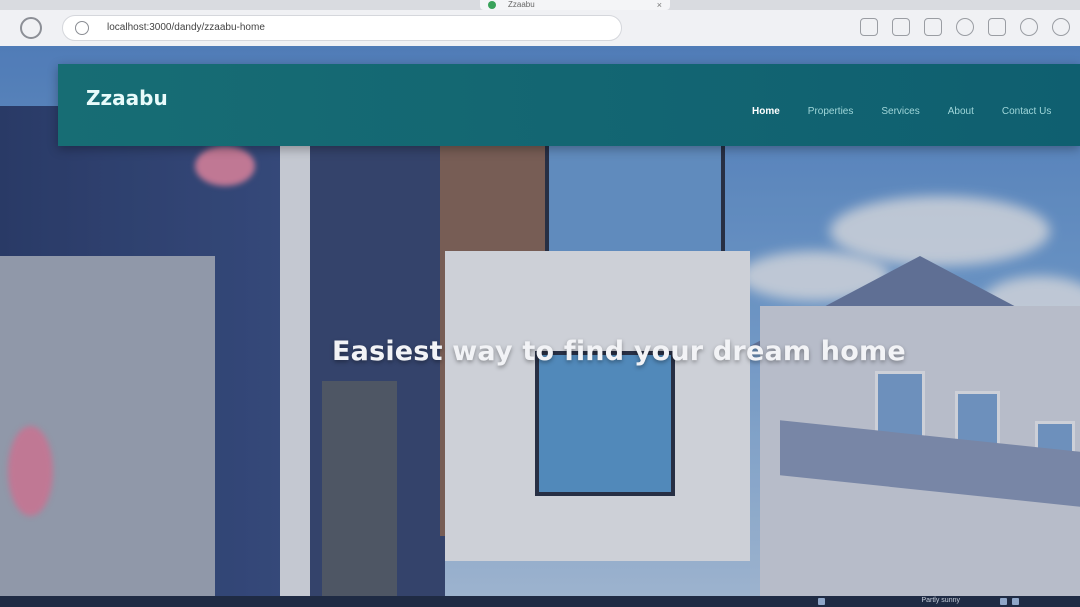  Describe the element at coordinates (82, 28) in the screenshot. I see `info-icon` at that location.